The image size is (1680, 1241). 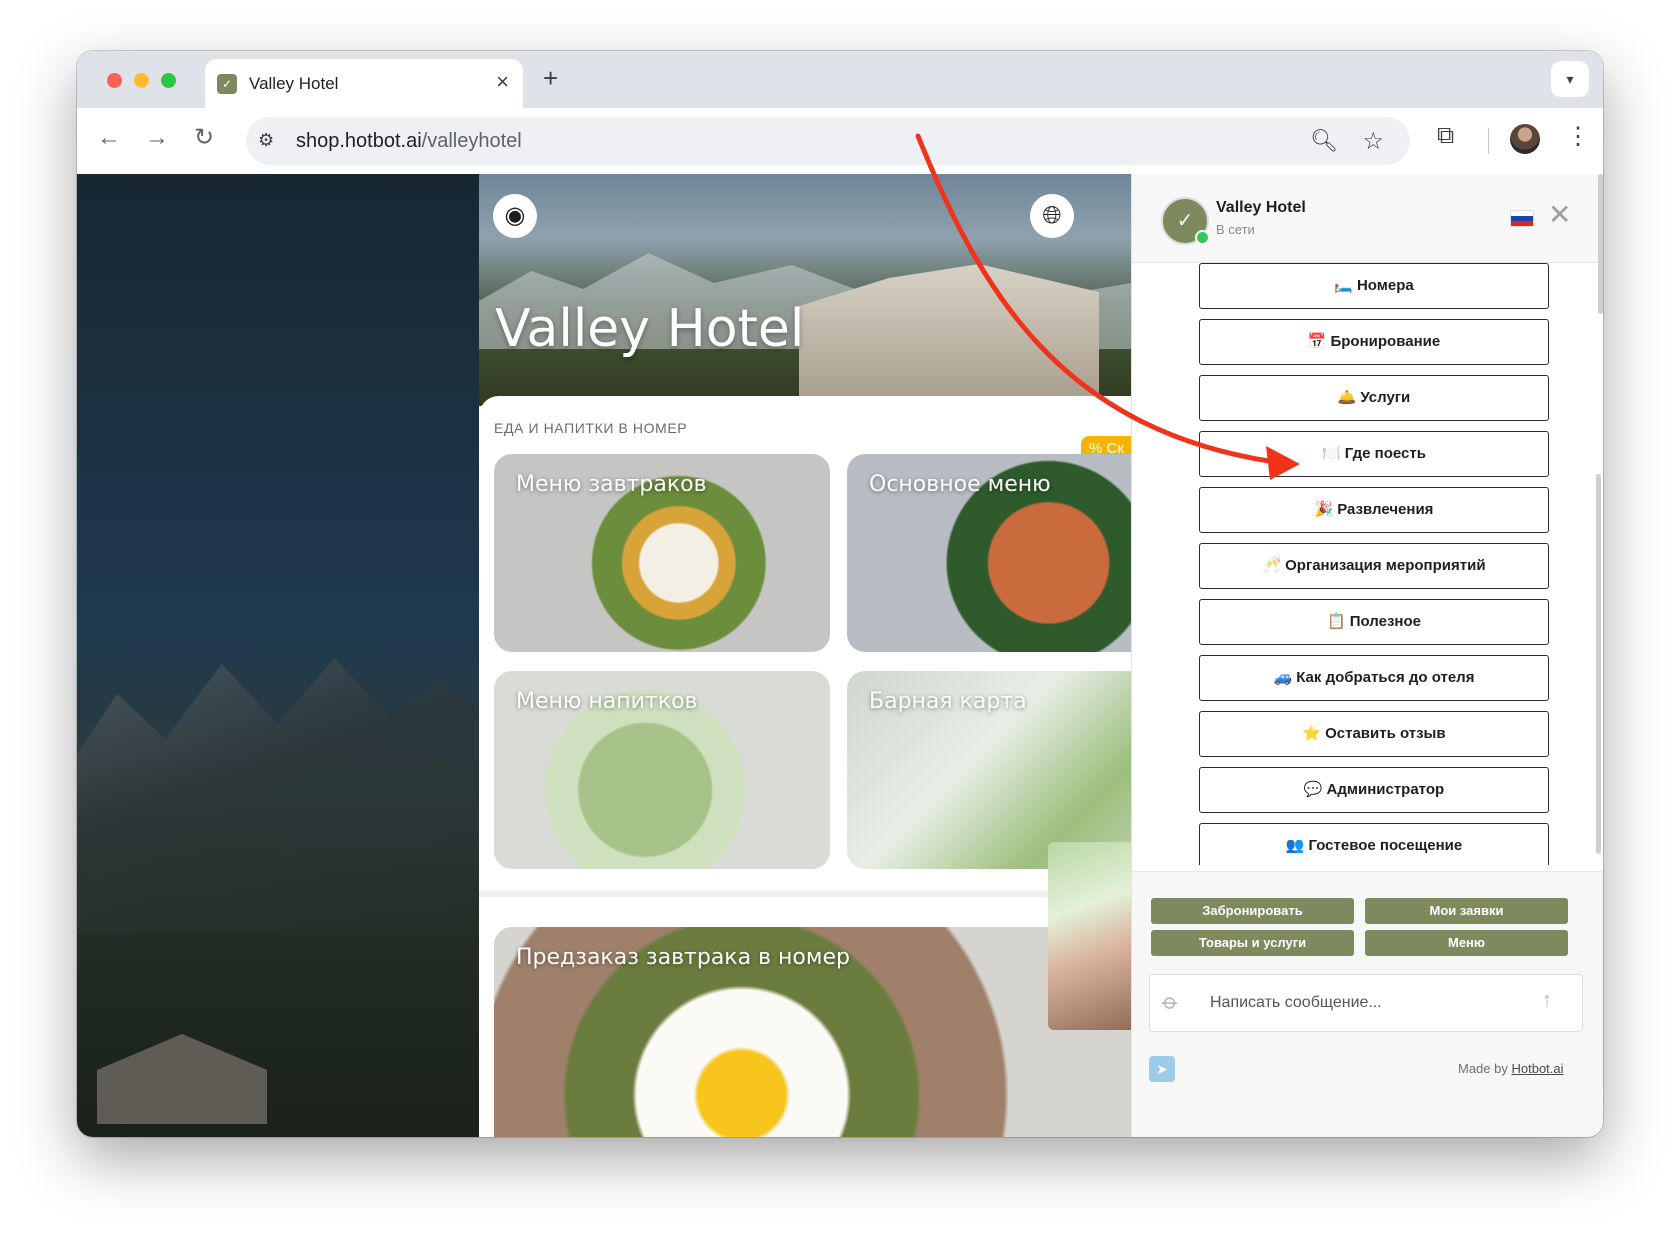 I want to click on speech-bubble-icon: 💬, so click(x=1313, y=789).